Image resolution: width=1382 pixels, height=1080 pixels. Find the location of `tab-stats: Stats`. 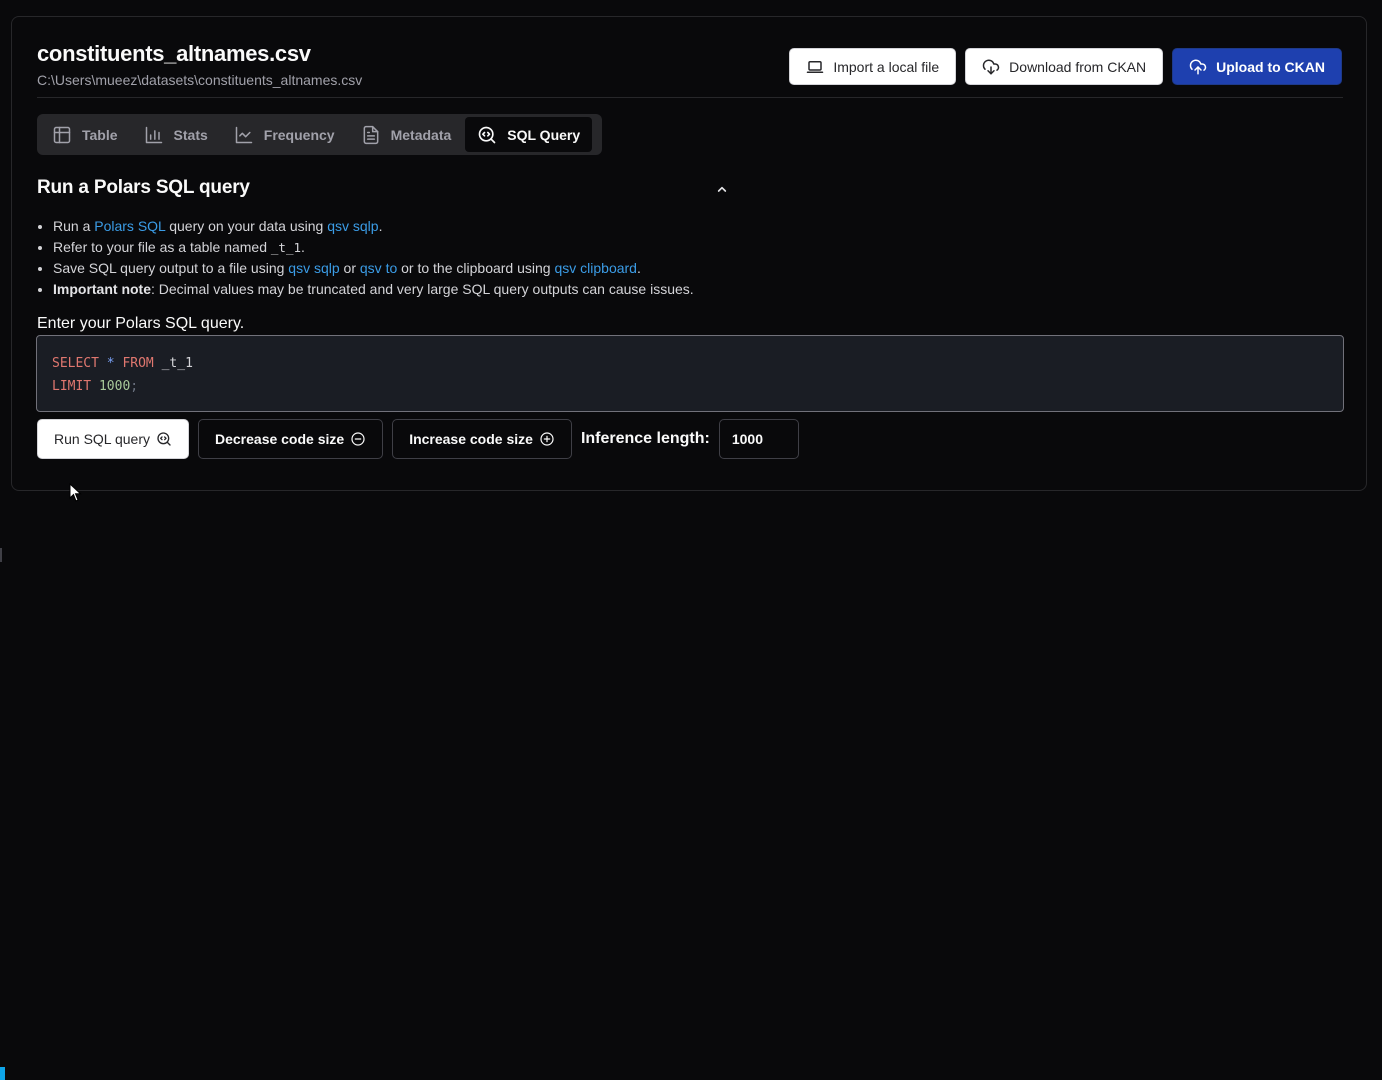

tab-stats: Stats is located at coordinates (176, 134).